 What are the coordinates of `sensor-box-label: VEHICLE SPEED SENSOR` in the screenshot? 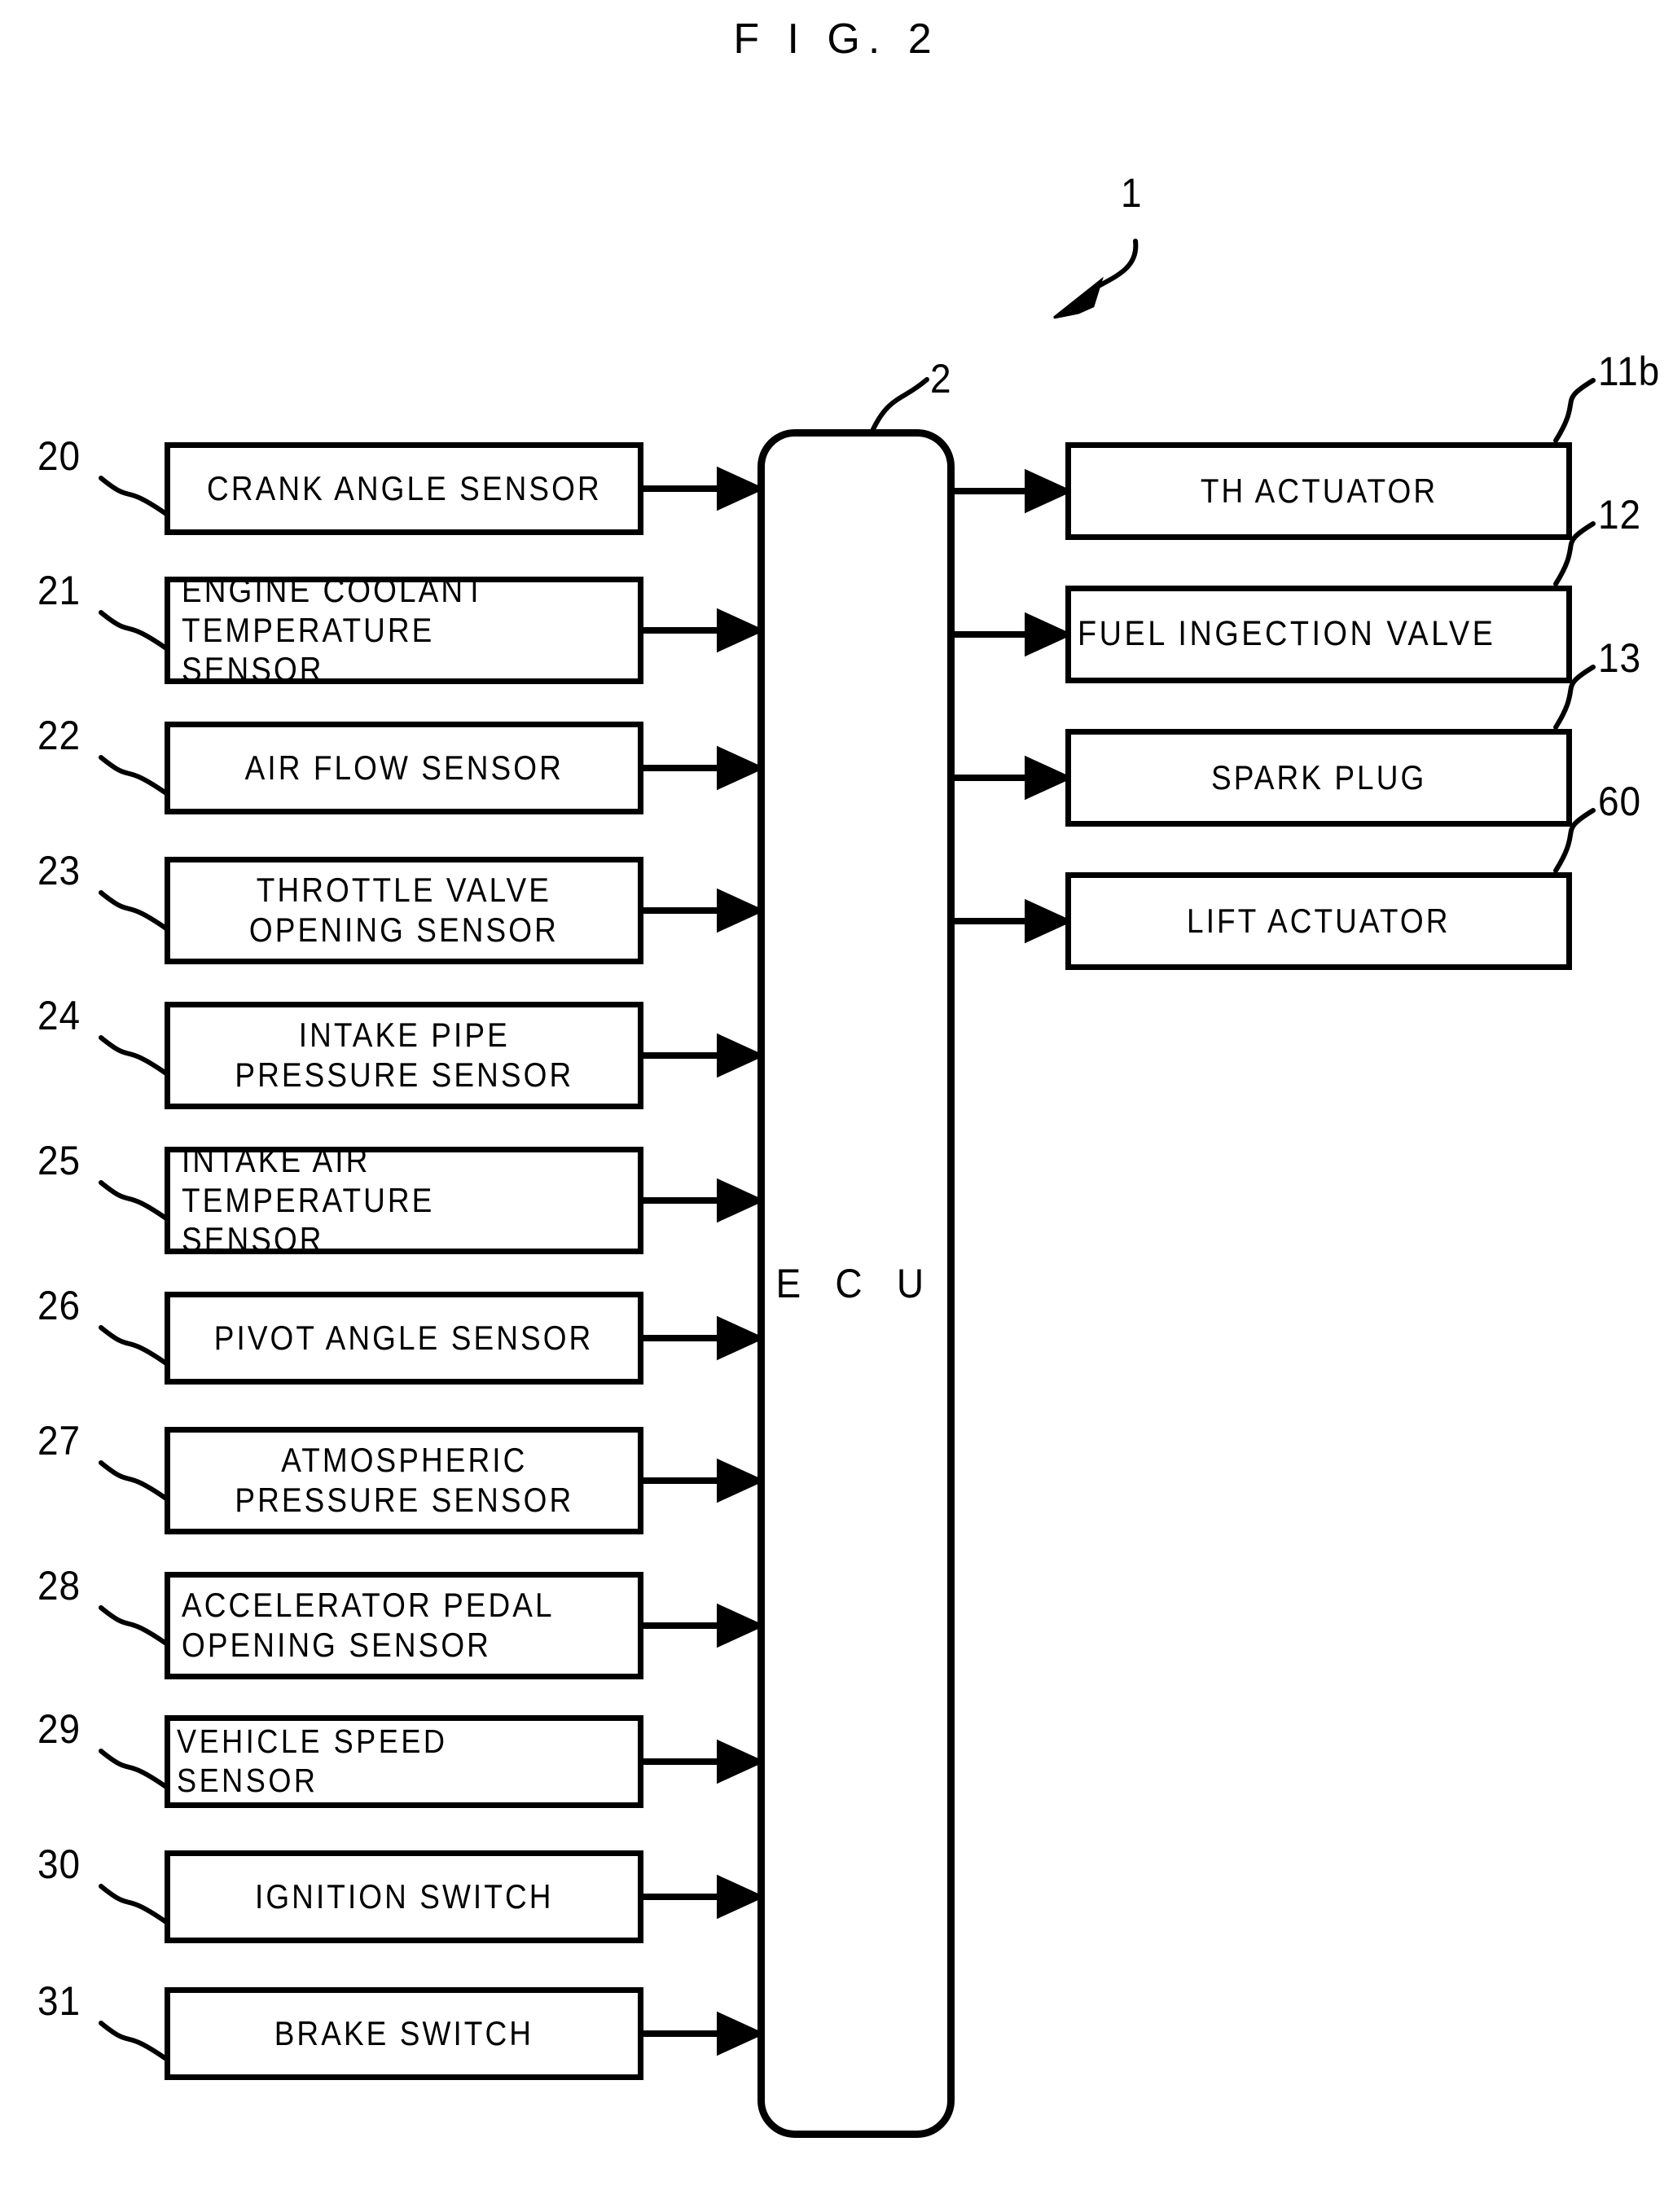 It's located at (312, 1761).